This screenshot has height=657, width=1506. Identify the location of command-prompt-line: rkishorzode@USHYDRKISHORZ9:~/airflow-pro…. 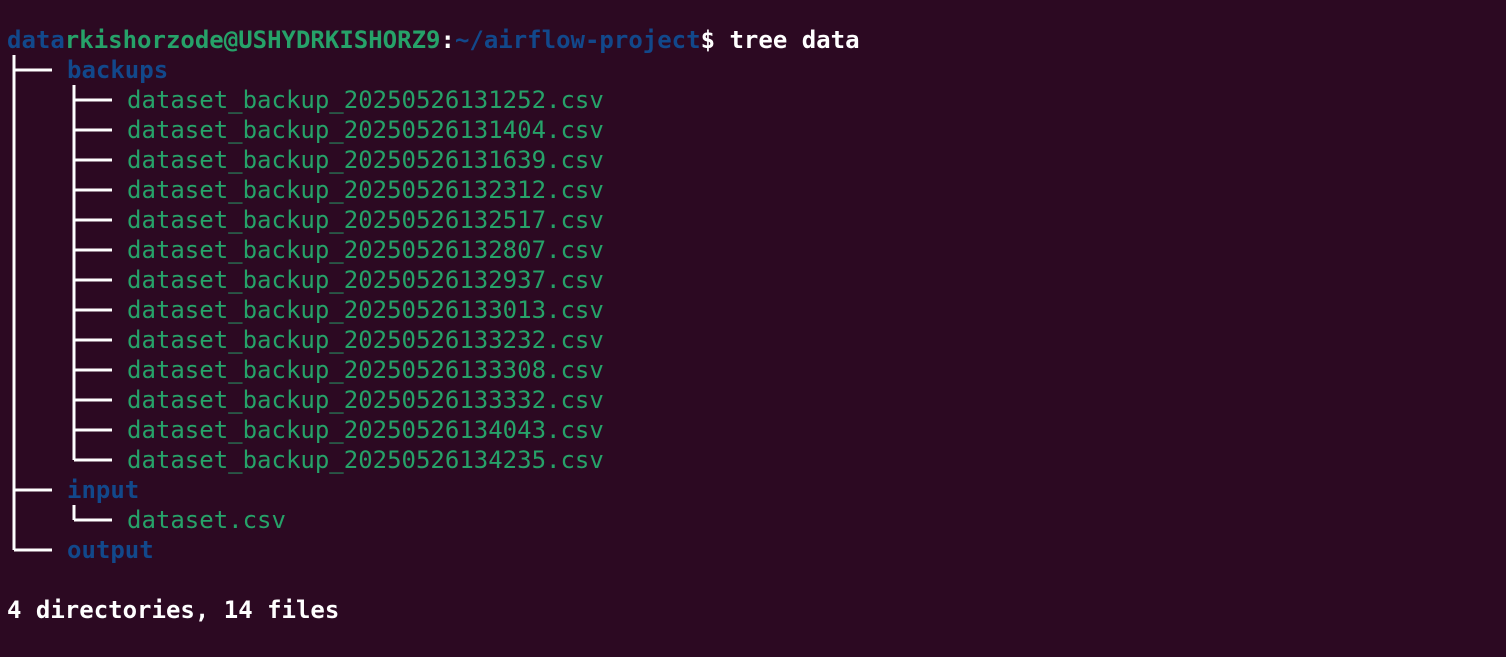
(433, 27).